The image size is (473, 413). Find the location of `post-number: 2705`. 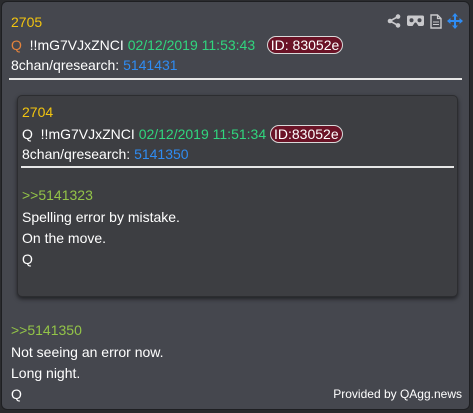

post-number: 2705 is located at coordinates (27, 22).